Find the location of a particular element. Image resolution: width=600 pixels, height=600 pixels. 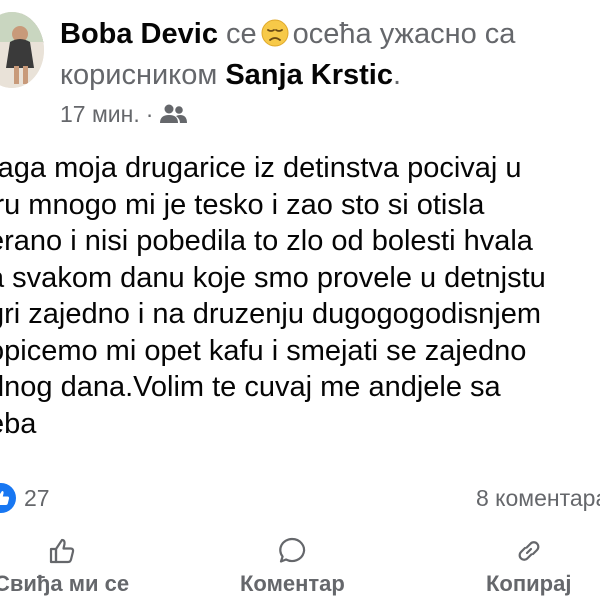

with-prefix: корисником is located at coordinates (139, 75).